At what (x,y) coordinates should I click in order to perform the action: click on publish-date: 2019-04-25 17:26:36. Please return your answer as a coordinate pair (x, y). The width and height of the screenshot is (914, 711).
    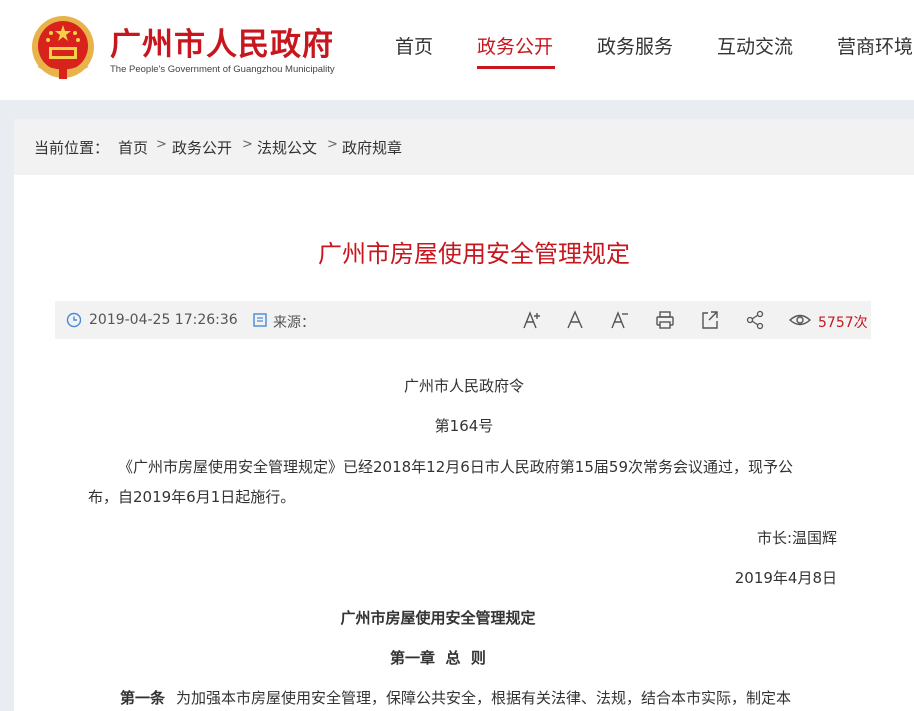
    Looking at the image, I should click on (163, 320).